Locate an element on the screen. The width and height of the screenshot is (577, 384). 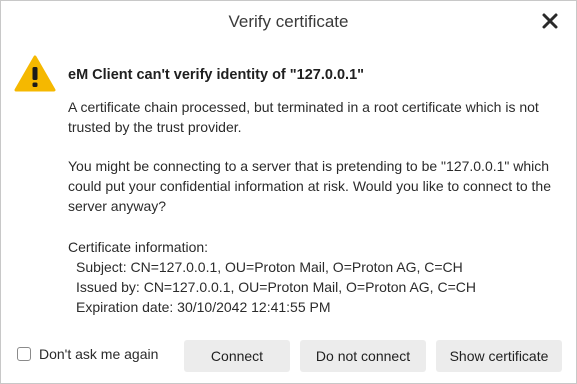
close-icon is located at coordinates (550, 21).